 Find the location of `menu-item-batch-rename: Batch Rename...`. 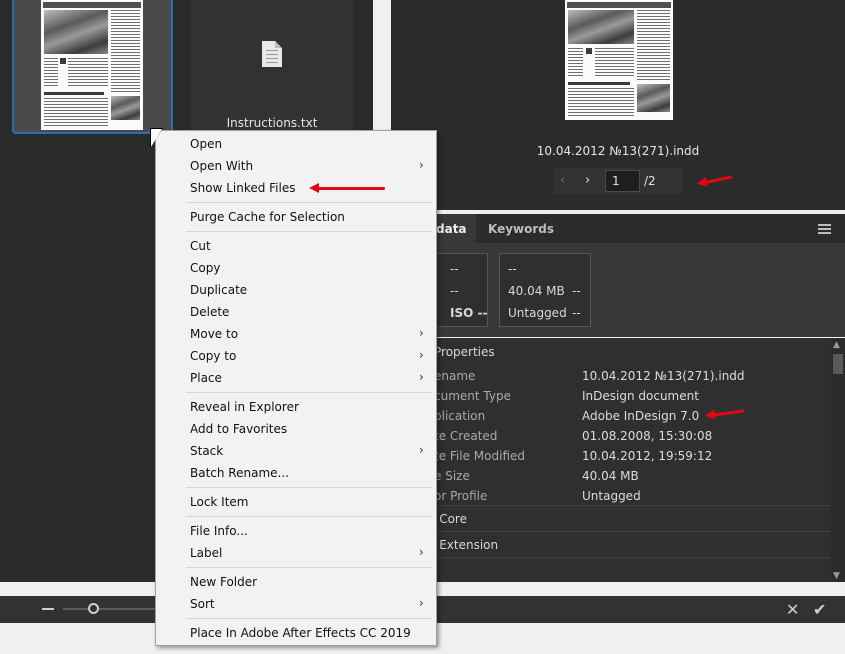

menu-item-batch-rename: Batch Rename... is located at coordinates (239, 473).